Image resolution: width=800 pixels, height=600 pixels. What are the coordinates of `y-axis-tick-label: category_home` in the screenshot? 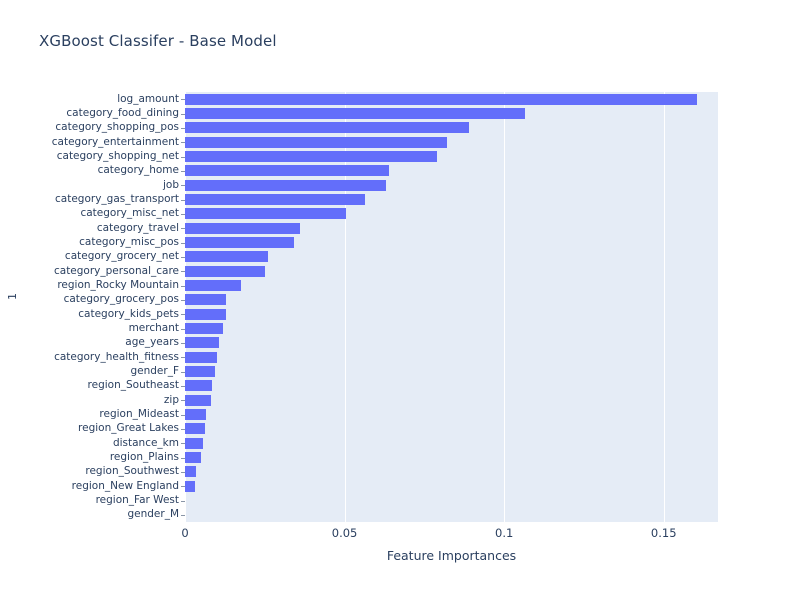 It's located at (138, 170).